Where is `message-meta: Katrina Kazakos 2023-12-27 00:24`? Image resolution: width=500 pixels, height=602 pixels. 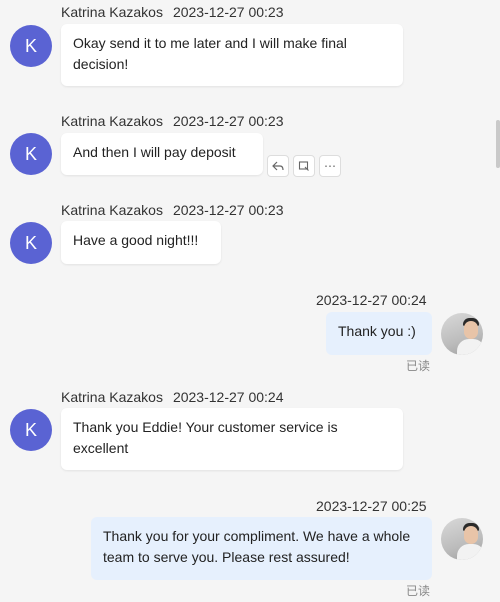 message-meta: Katrina Kazakos 2023-12-27 00:24 is located at coordinates (172, 397).